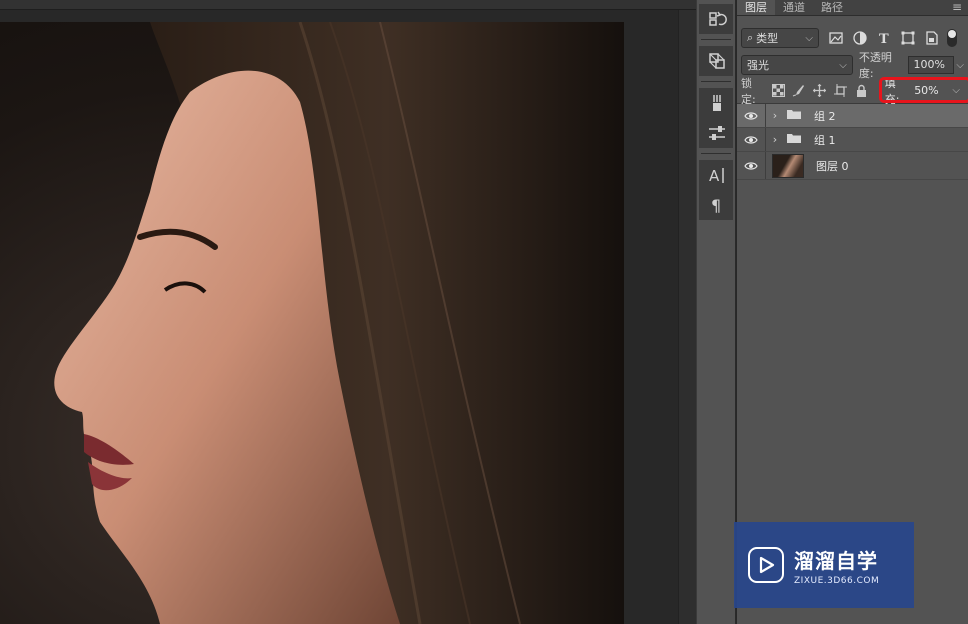 The width and height of the screenshot is (968, 624). I want to click on fill-highlight-annotation, so click(923, 89).